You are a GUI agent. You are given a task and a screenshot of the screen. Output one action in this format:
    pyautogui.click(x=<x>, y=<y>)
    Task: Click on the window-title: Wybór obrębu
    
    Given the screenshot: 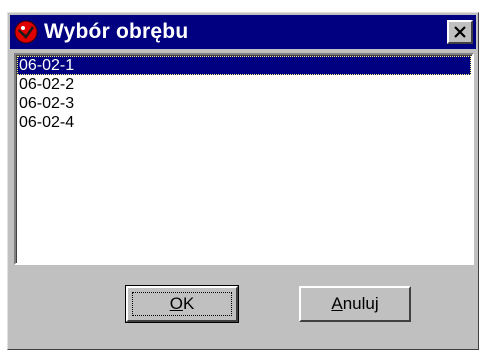 What is the action you would take?
    pyautogui.click(x=116, y=31)
    